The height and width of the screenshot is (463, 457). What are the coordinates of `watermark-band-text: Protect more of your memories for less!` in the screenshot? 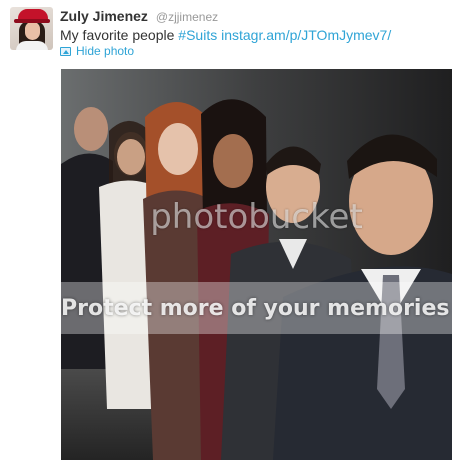 It's located at (256, 308).